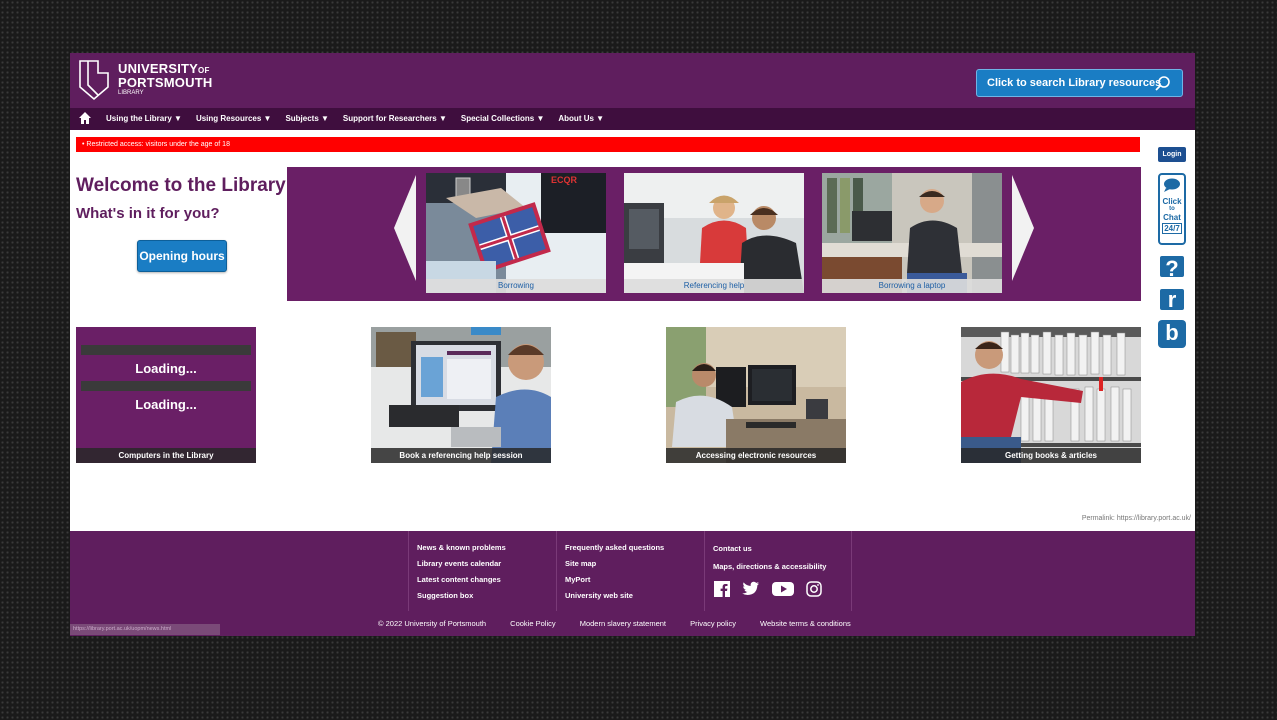  What do you see at coordinates (144, 119) in the screenshot?
I see `nav-using-the-library: Using the Library ▼` at bounding box center [144, 119].